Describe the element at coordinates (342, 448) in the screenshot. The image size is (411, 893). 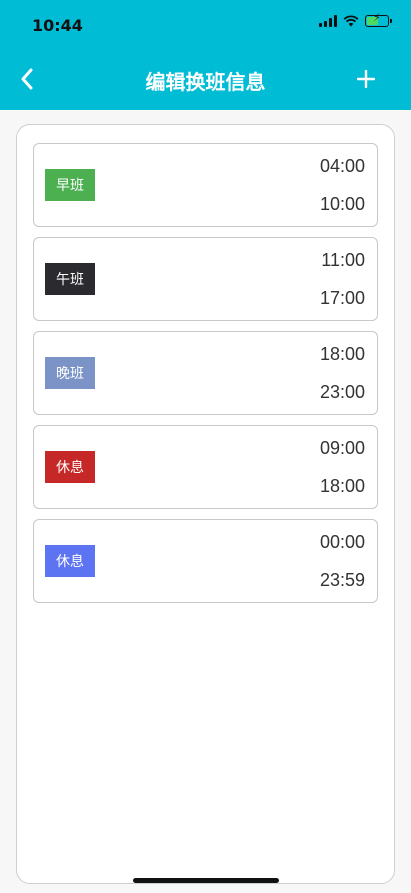
I see `shift-start-time: 09:00` at that location.